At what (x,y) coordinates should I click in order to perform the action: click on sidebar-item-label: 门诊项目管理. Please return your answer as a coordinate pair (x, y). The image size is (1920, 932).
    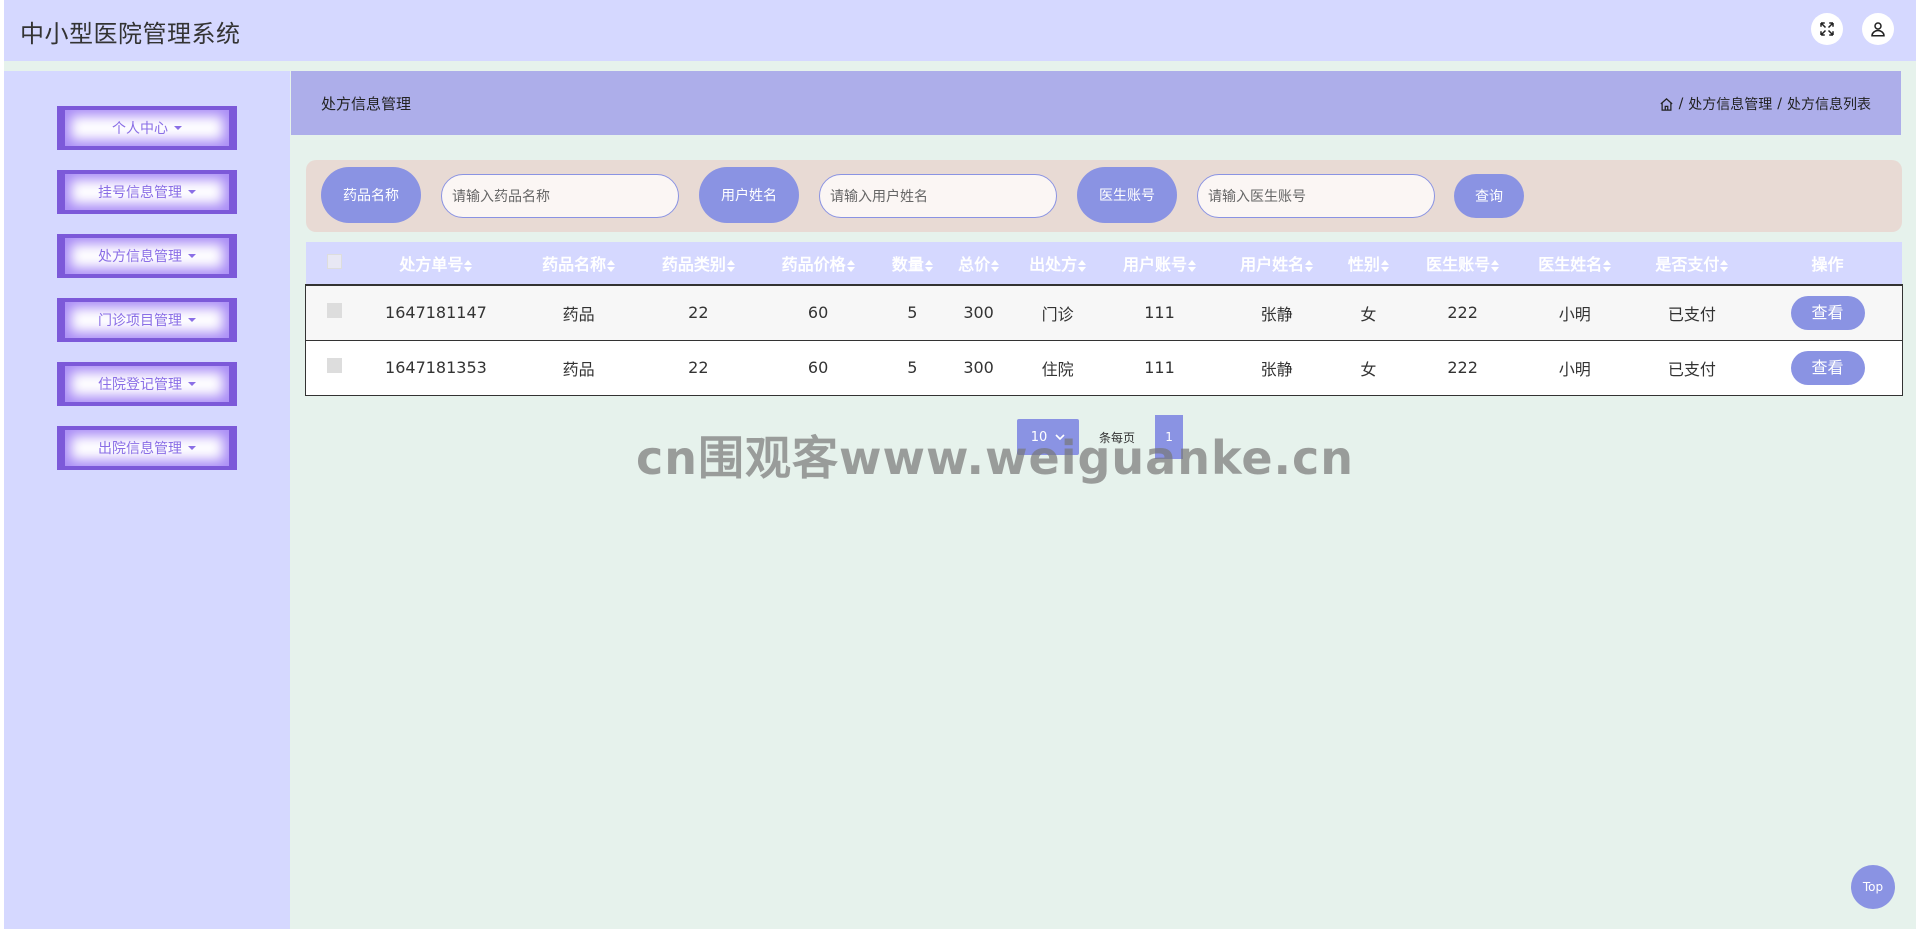
    Looking at the image, I should click on (140, 321).